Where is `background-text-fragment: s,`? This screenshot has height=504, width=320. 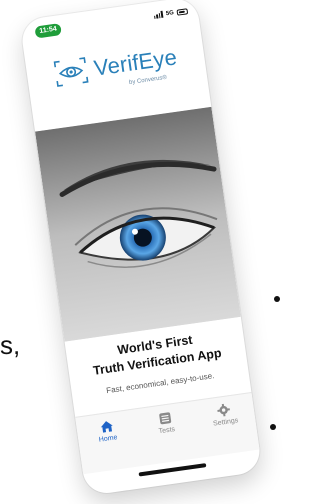 background-text-fragment: s, is located at coordinates (10, 345).